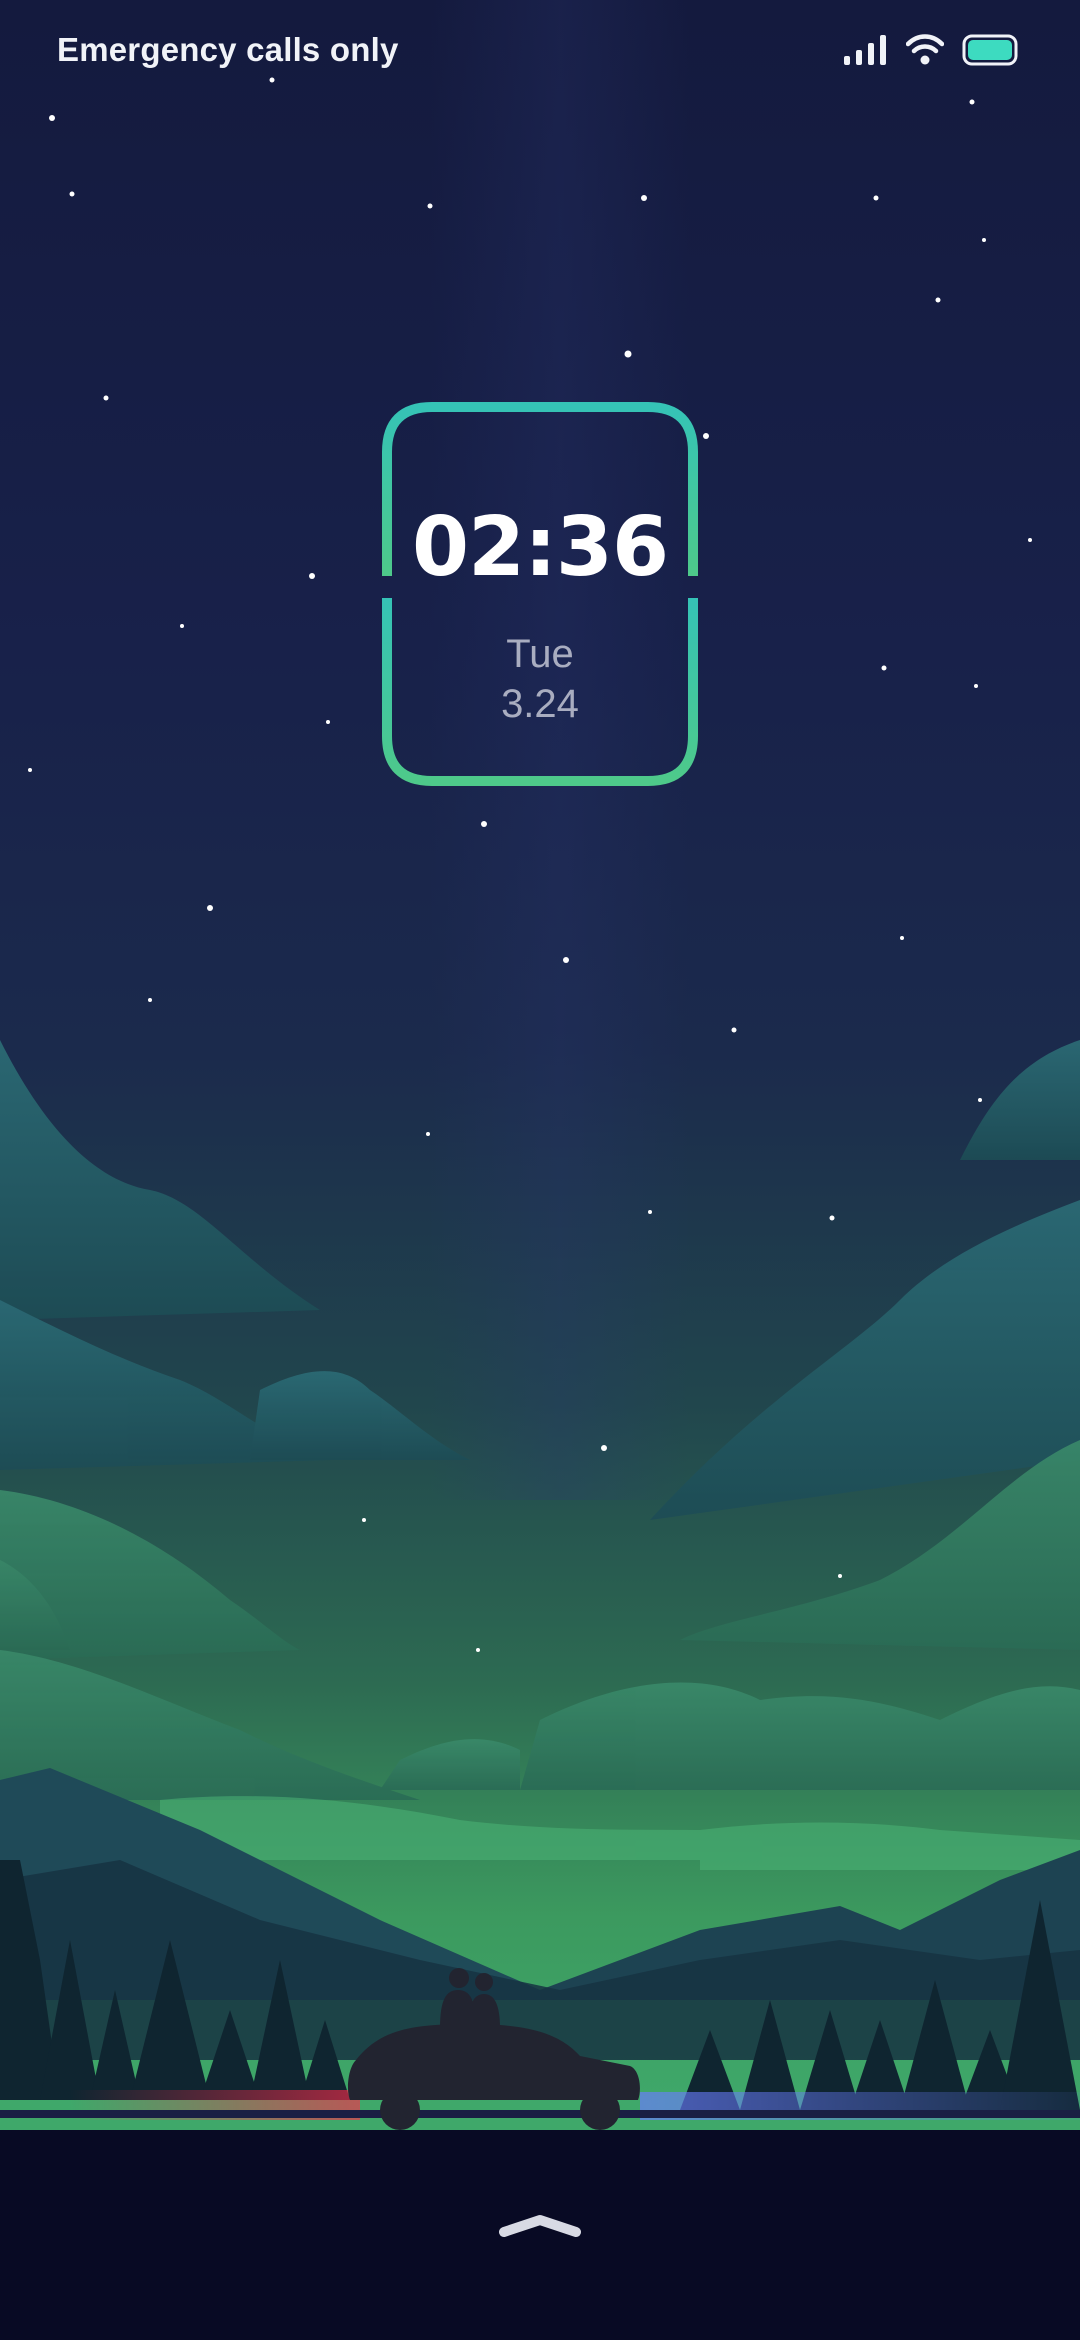 This screenshot has width=1080, height=2340. What do you see at coordinates (990, 50) in the screenshot?
I see `battery-icon` at bounding box center [990, 50].